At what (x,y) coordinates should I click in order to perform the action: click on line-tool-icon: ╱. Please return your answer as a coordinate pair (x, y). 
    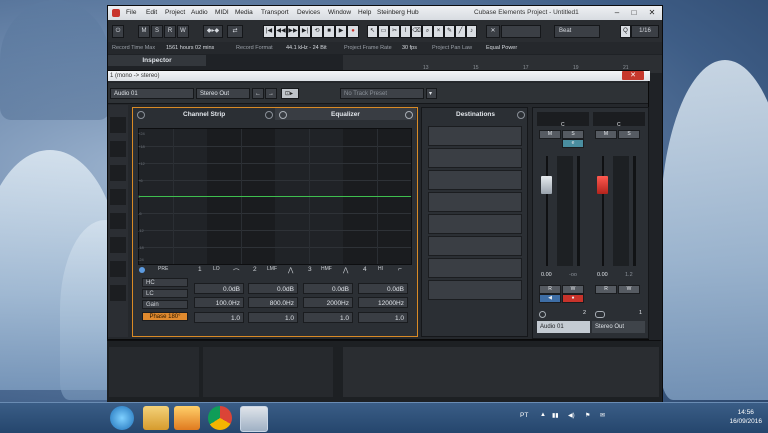
    Looking at the image, I should click on (460, 31).